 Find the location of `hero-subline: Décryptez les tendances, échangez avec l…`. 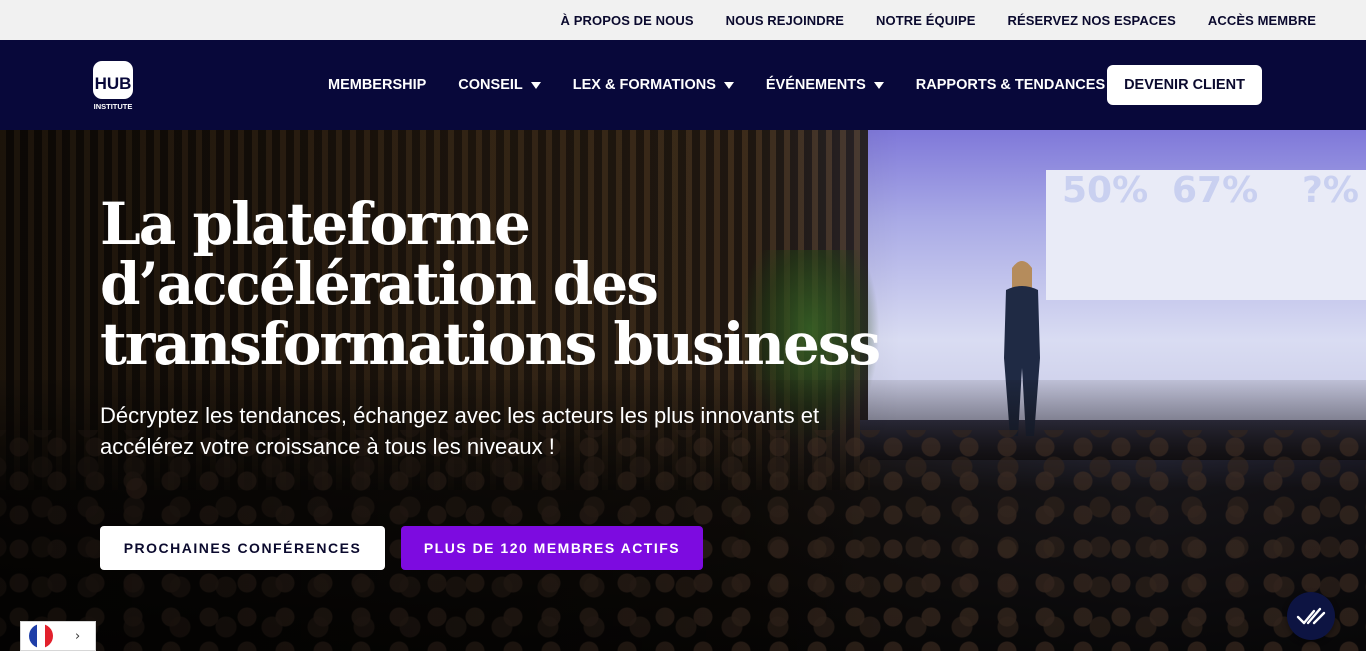

hero-subline: Décryptez les tendances, échangez avec l… is located at coordinates (460, 431).